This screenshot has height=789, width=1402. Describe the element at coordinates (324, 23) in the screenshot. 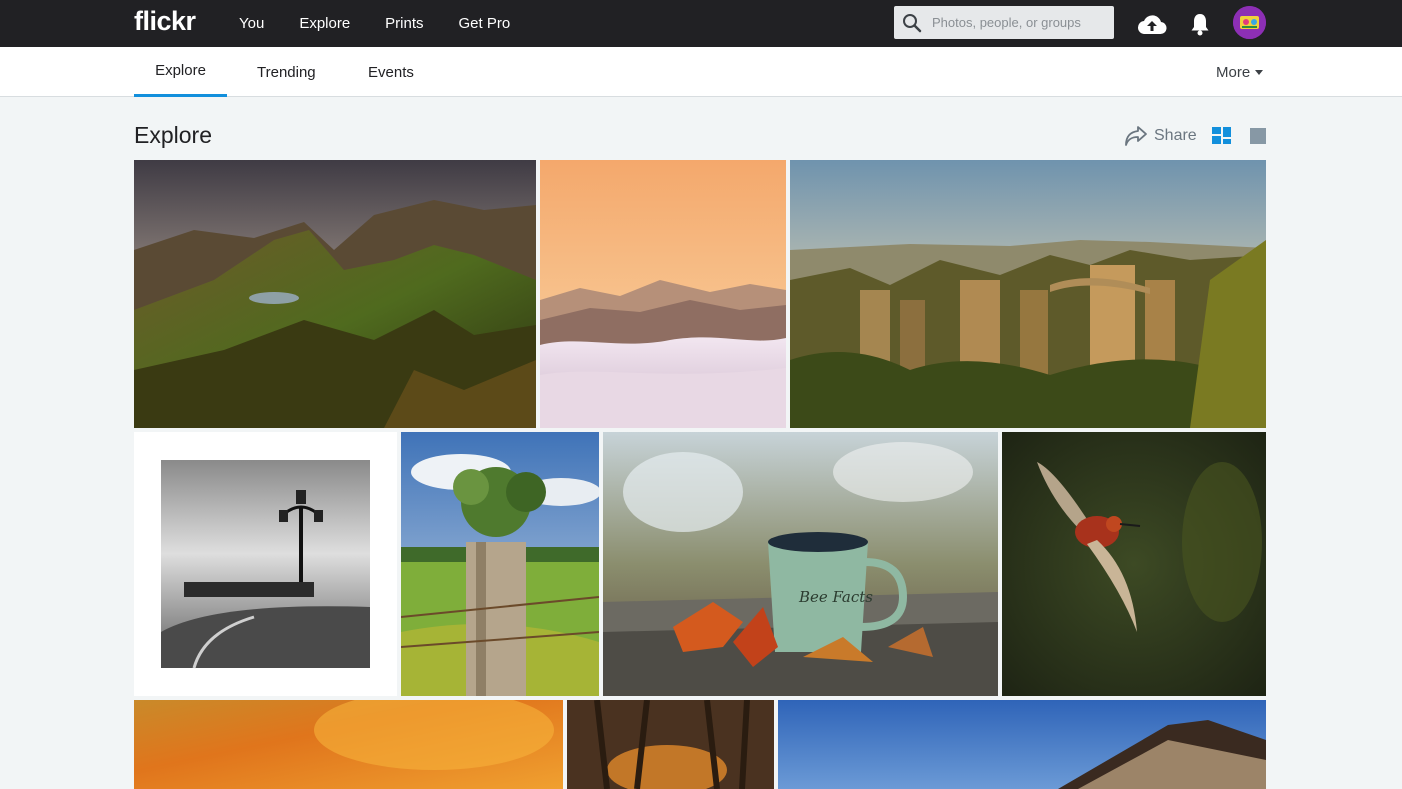

I see `nav-explore: Explore` at that location.